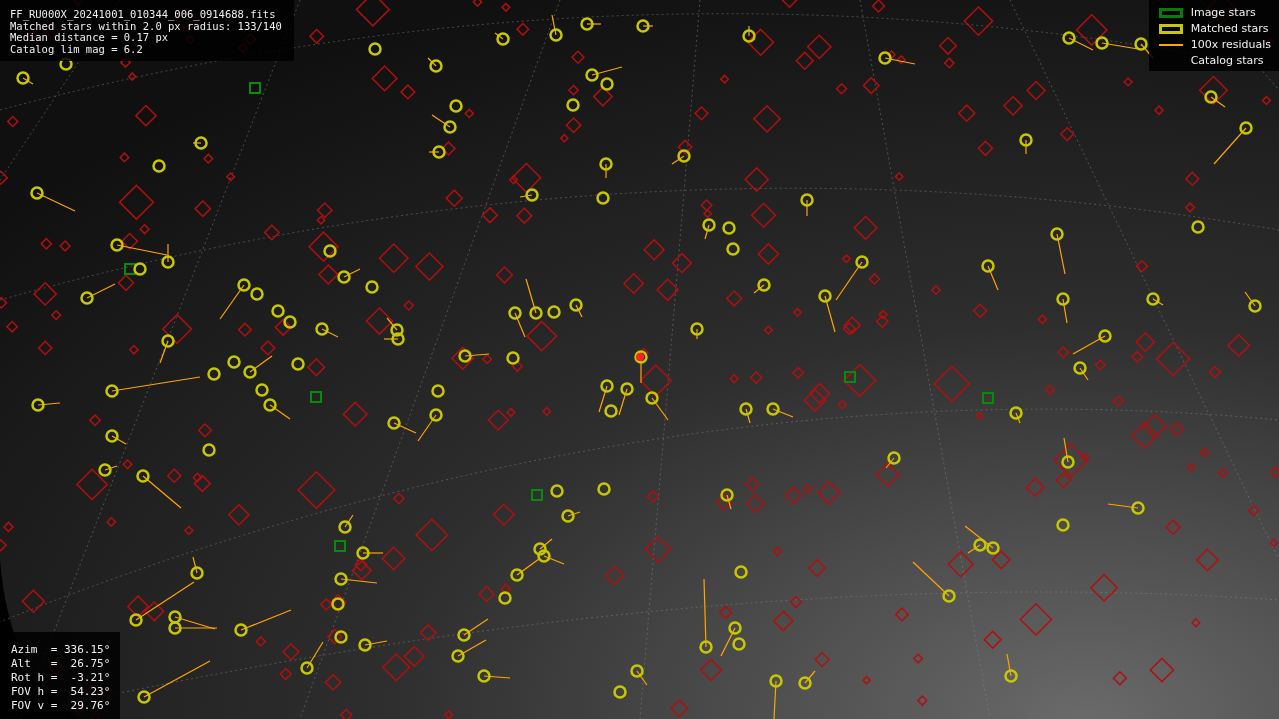 The height and width of the screenshot is (719, 1279). Describe the element at coordinates (61, 692) in the screenshot. I see `pointing-text: FOV h = 54.23°` at that location.